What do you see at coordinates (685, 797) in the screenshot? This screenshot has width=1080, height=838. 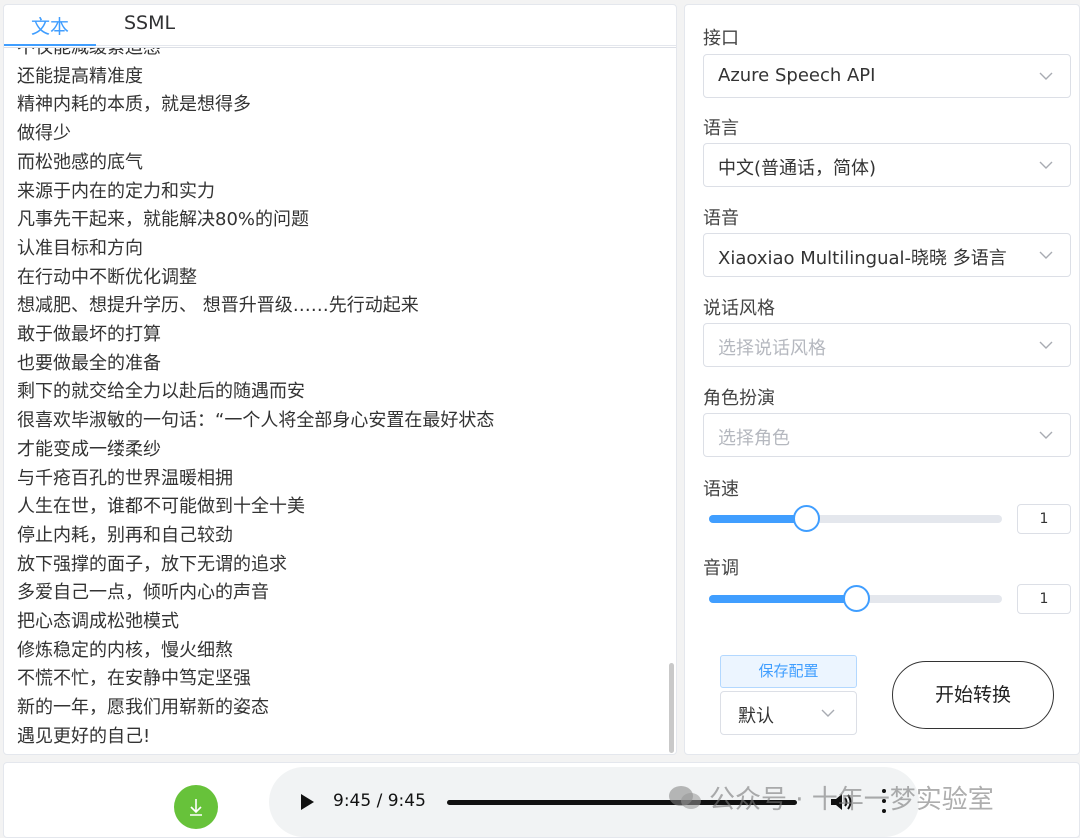 I see `wechat-icon` at bounding box center [685, 797].